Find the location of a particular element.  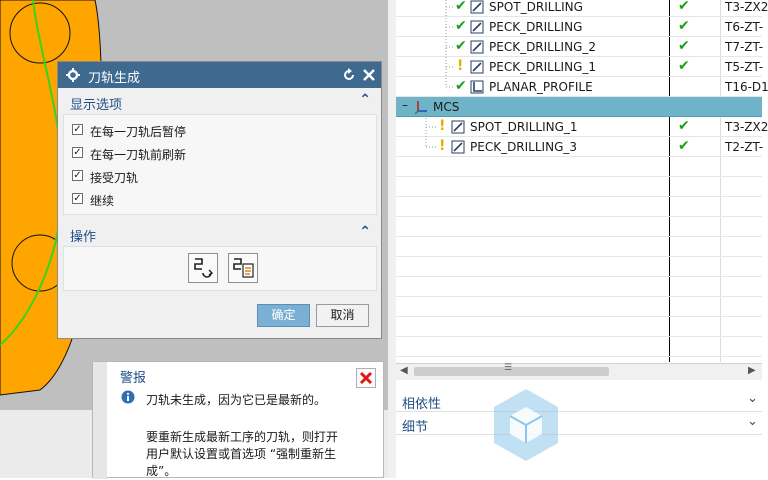

dependencies-panel-header: 相依性 ⌄ is located at coordinates (579, 401).